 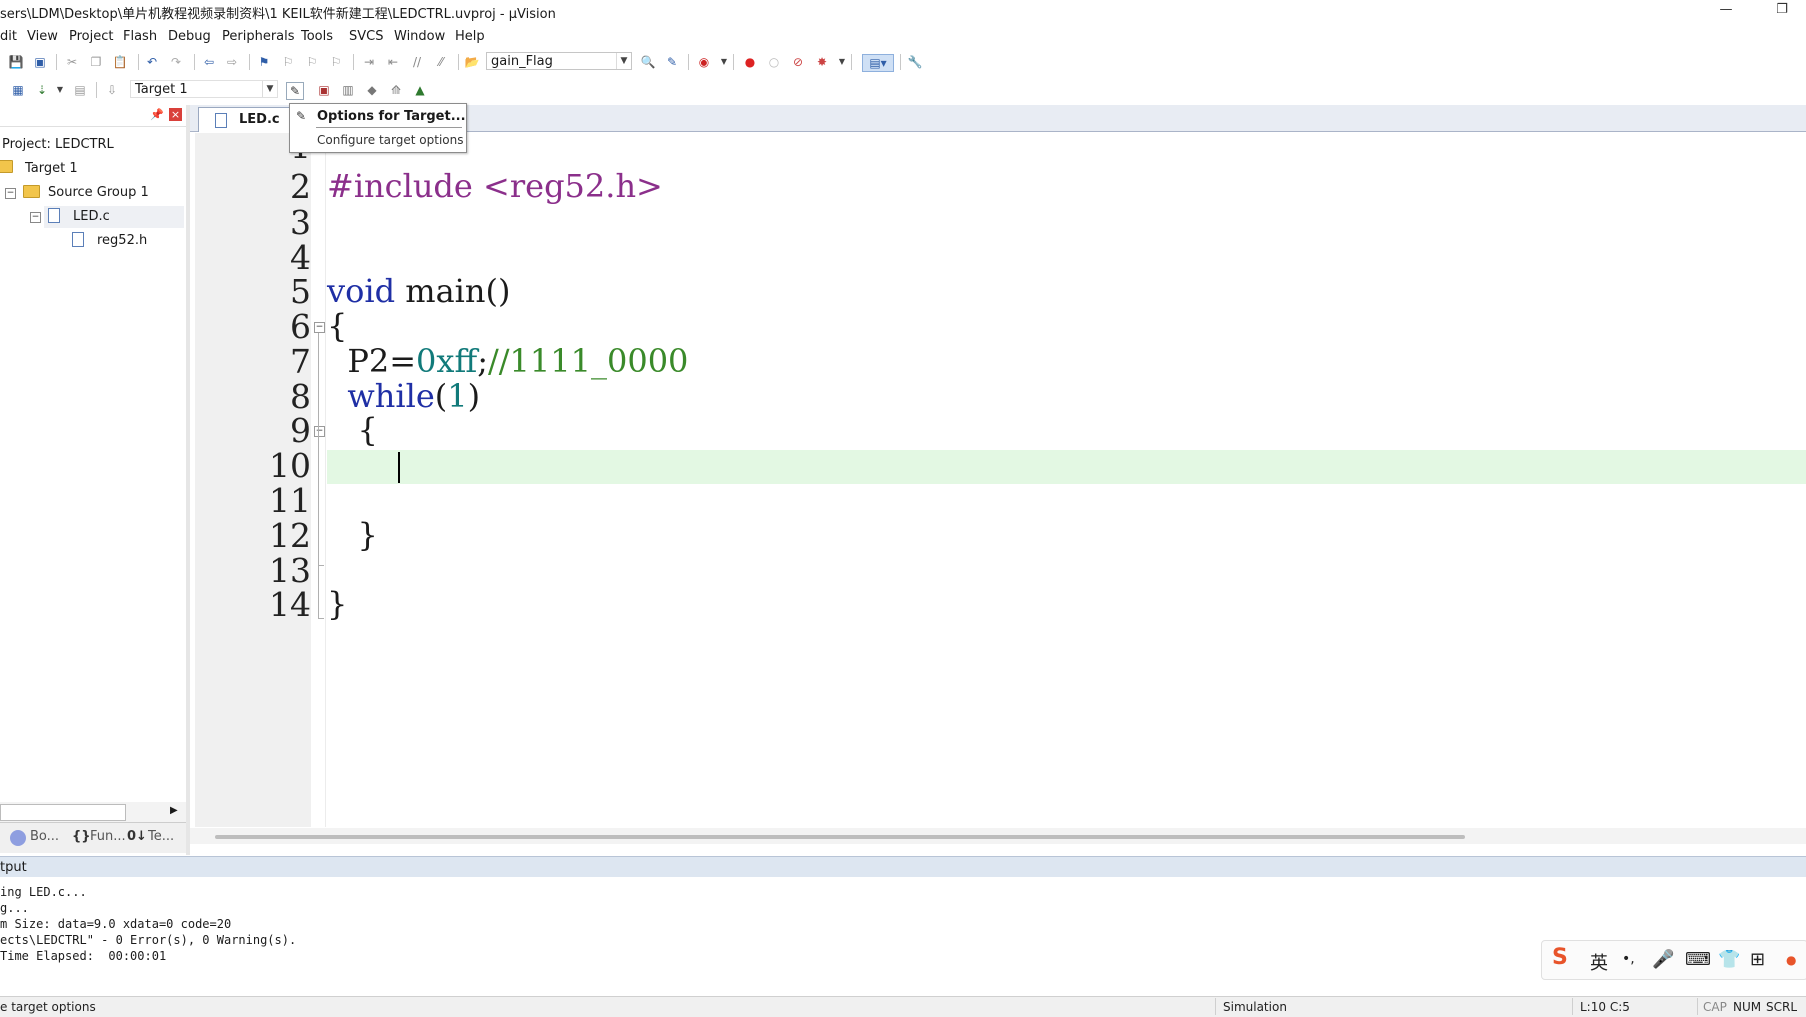 I want to click on incremental-find-icon: ✎, so click(x=672, y=62).